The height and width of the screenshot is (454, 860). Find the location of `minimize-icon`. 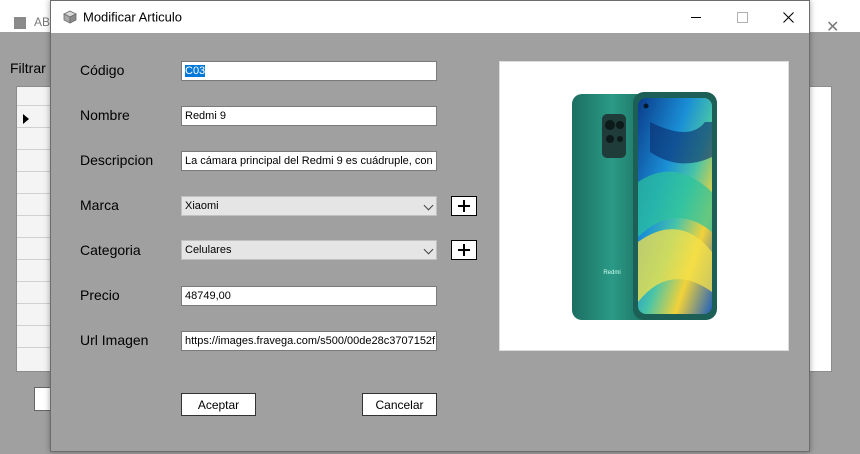

minimize-icon is located at coordinates (696, 17).